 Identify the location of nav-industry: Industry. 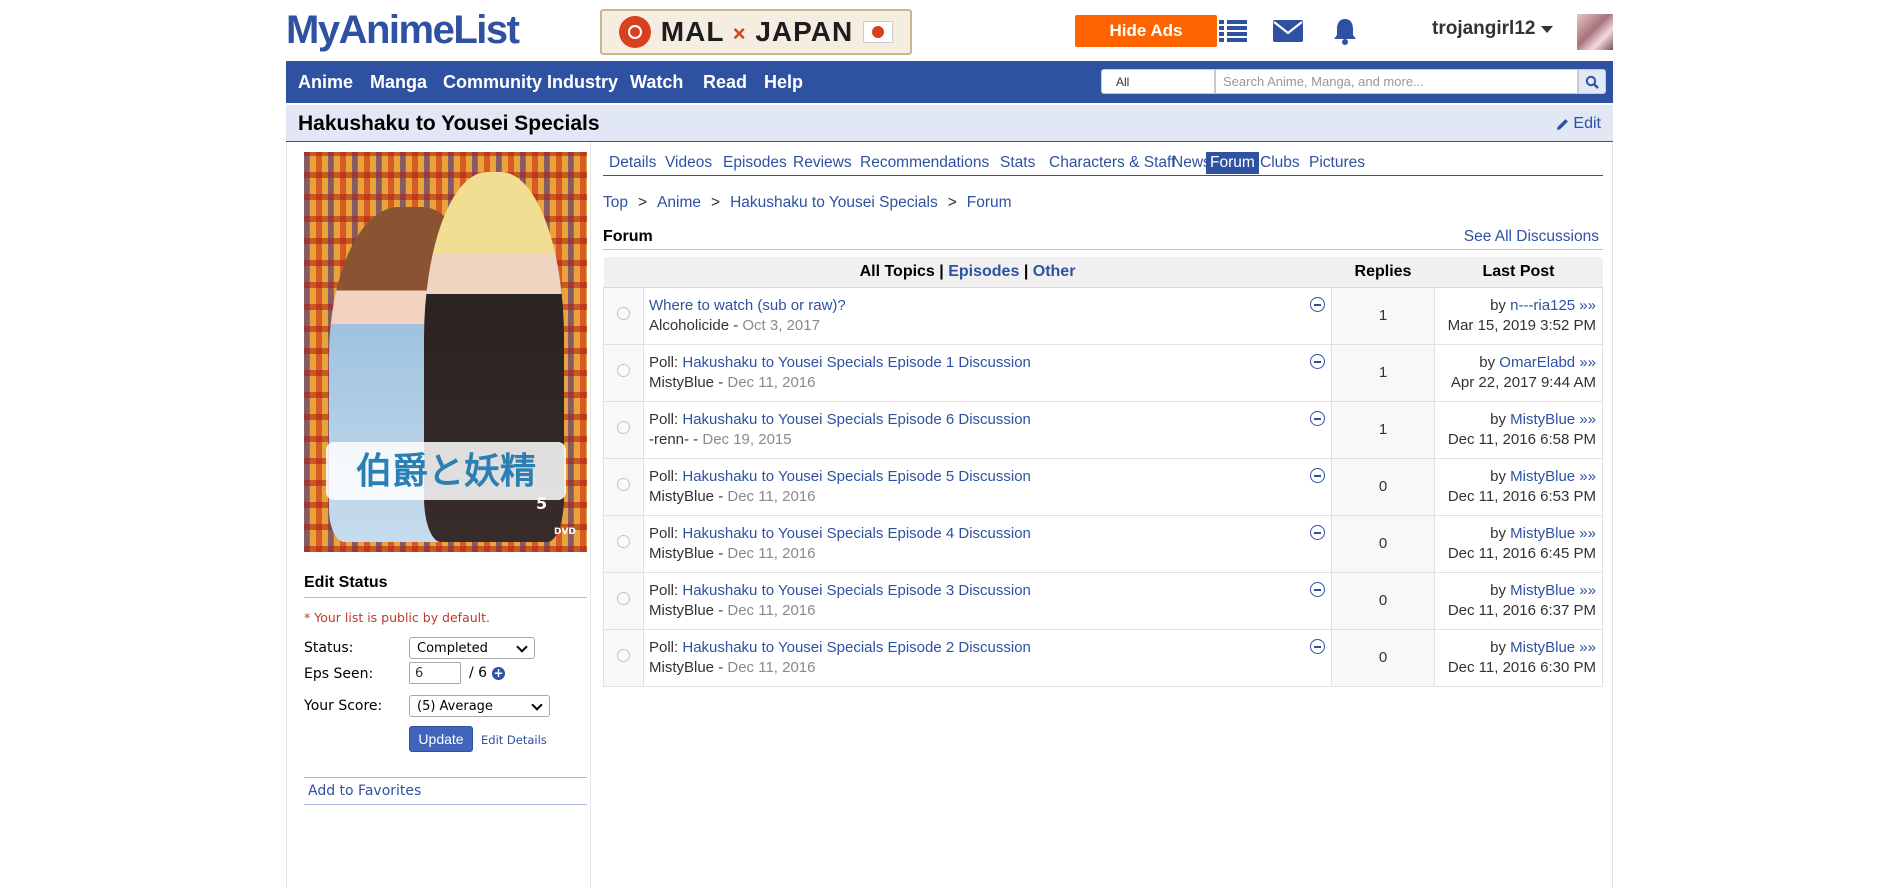
(582, 82).